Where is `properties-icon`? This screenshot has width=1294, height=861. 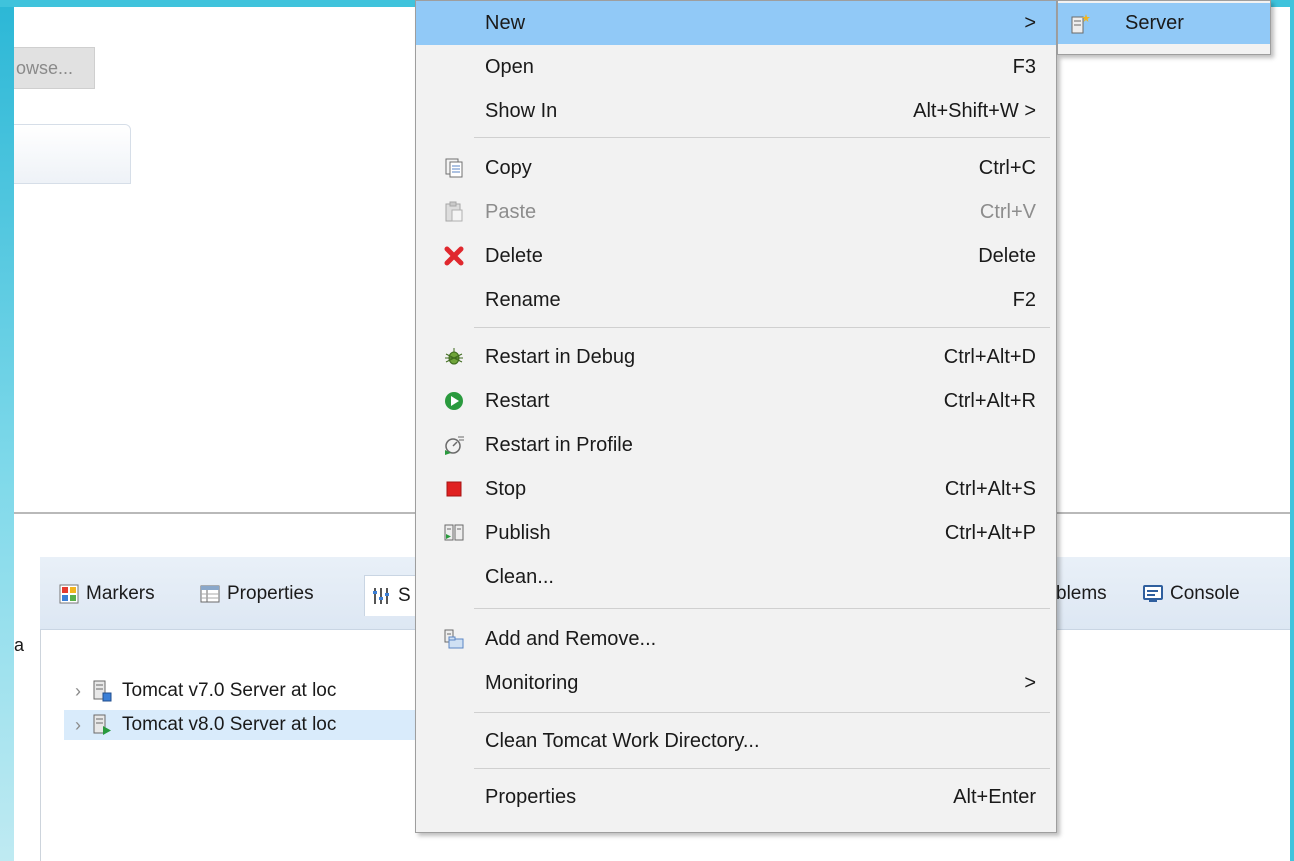 properties-icon is located at coordinates (210, 594).